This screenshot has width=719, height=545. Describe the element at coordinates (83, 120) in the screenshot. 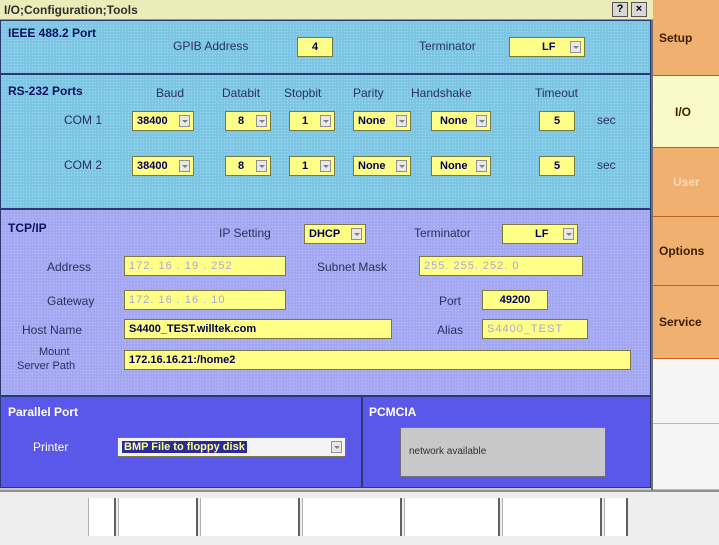

I see `com1-label: COM 1` at that location.